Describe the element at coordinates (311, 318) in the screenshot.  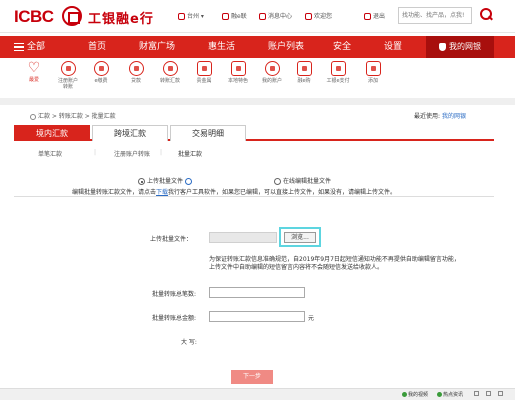
I see `amount-unit: 元` at that location.